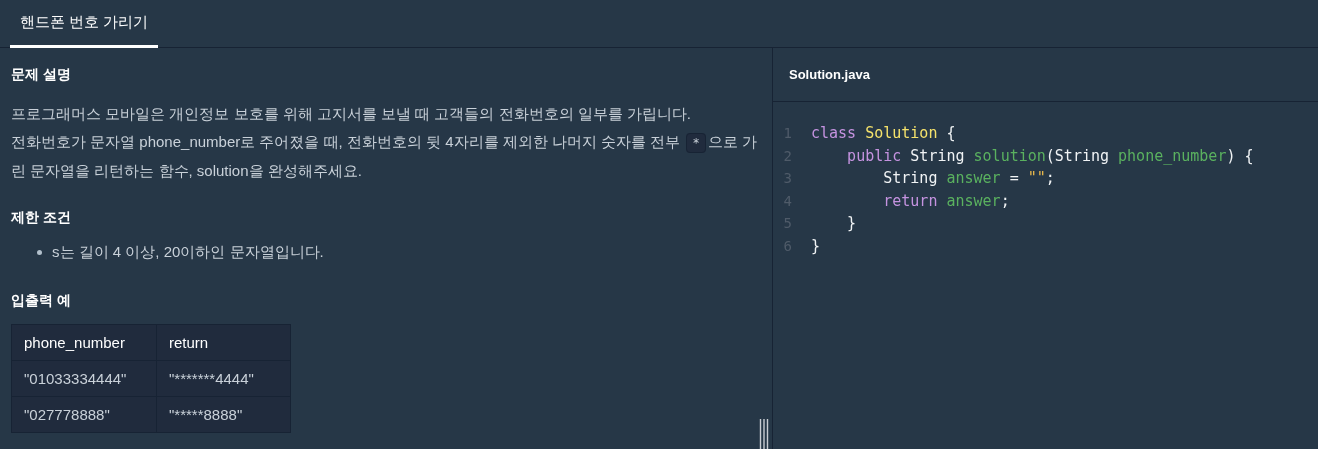 Image resolution: width=1318 pixels, height=449 pixels. What do you see at coordinates (223, 414) in the screenshot?
I see `table-cell: "*****8888"` at bounding box center [223, 414].